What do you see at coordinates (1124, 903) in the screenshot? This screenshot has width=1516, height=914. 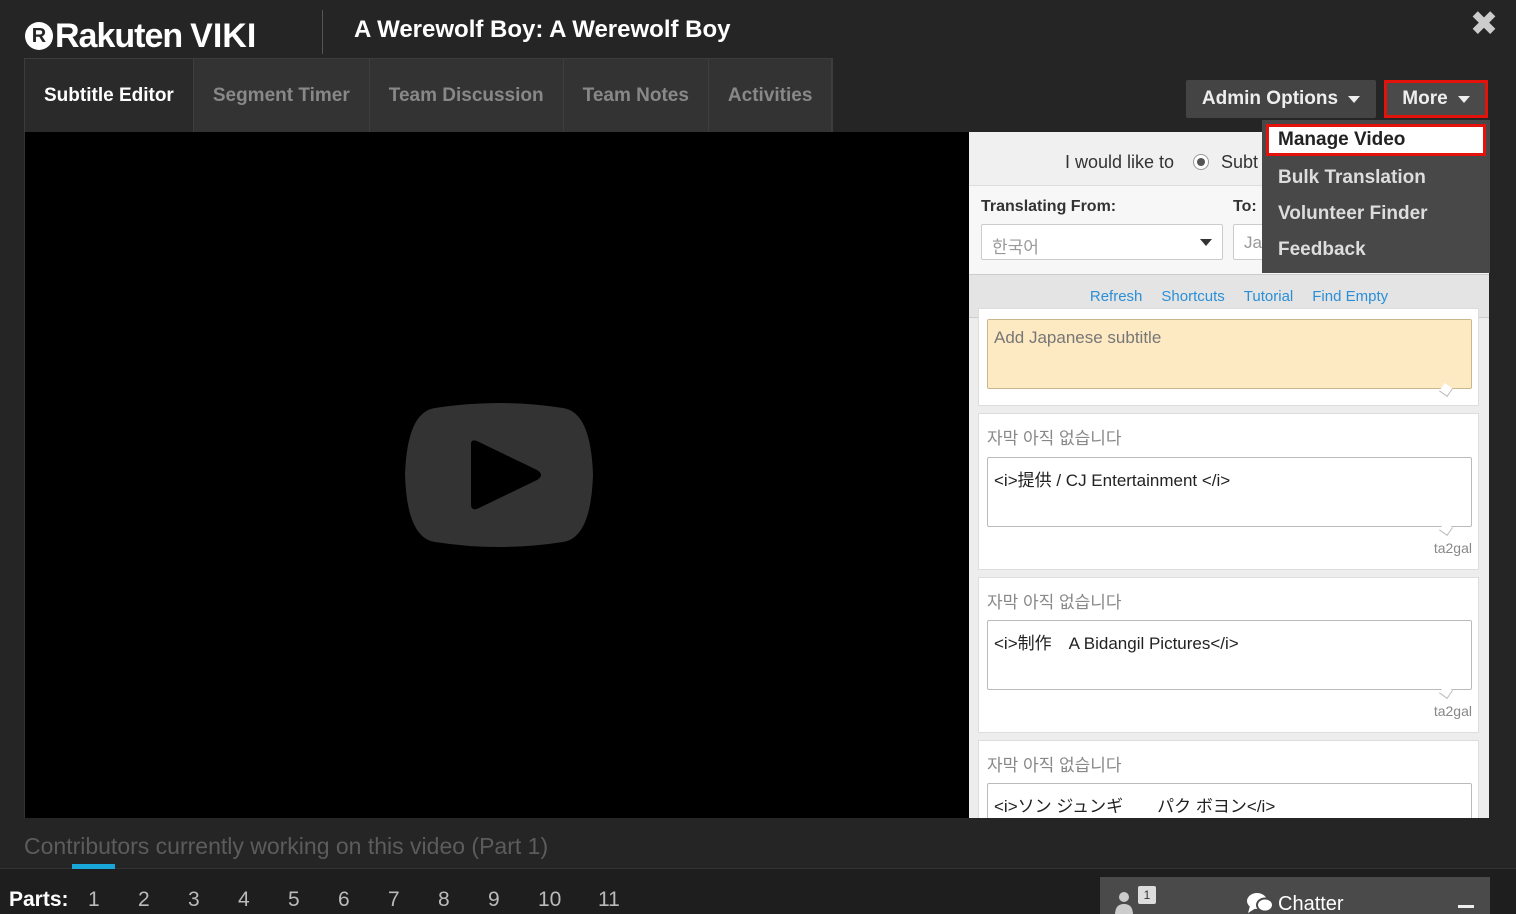 I see `users-icon` at bounding box center [1124, 903].